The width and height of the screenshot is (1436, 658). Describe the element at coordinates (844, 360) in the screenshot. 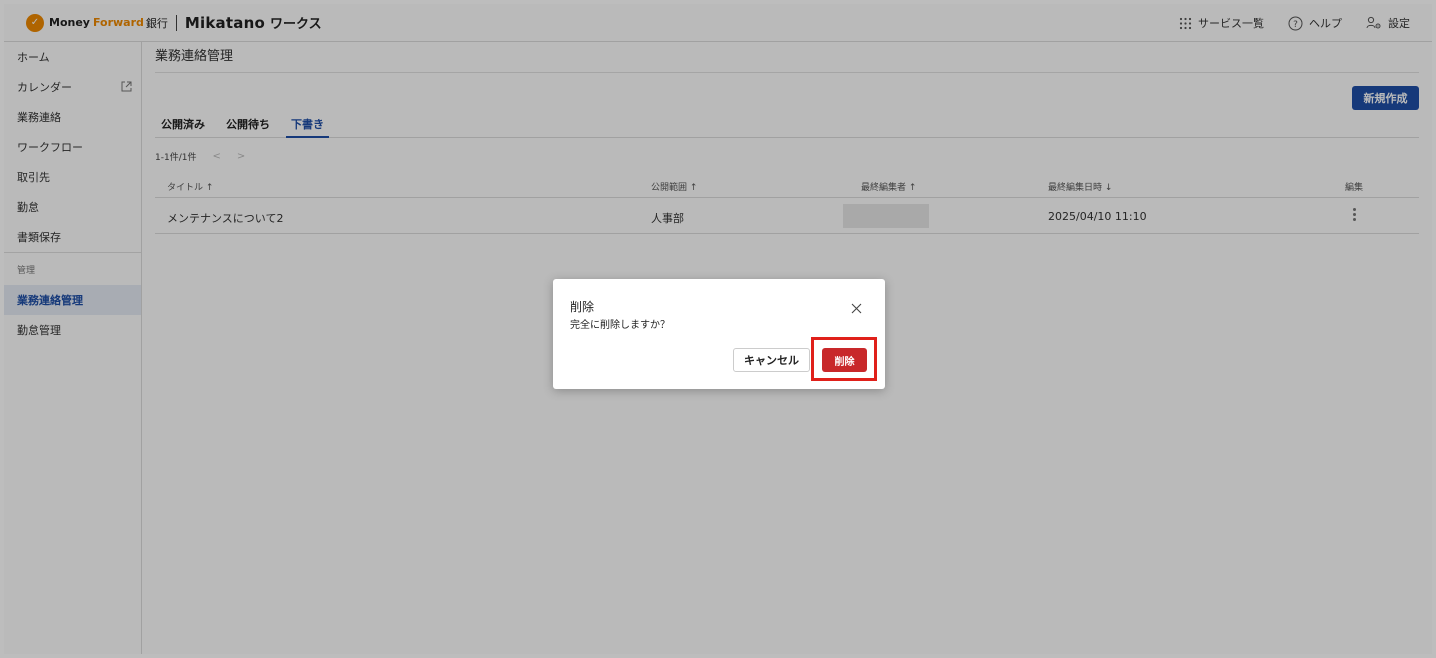

I see `delete-button: 削除` at that location.